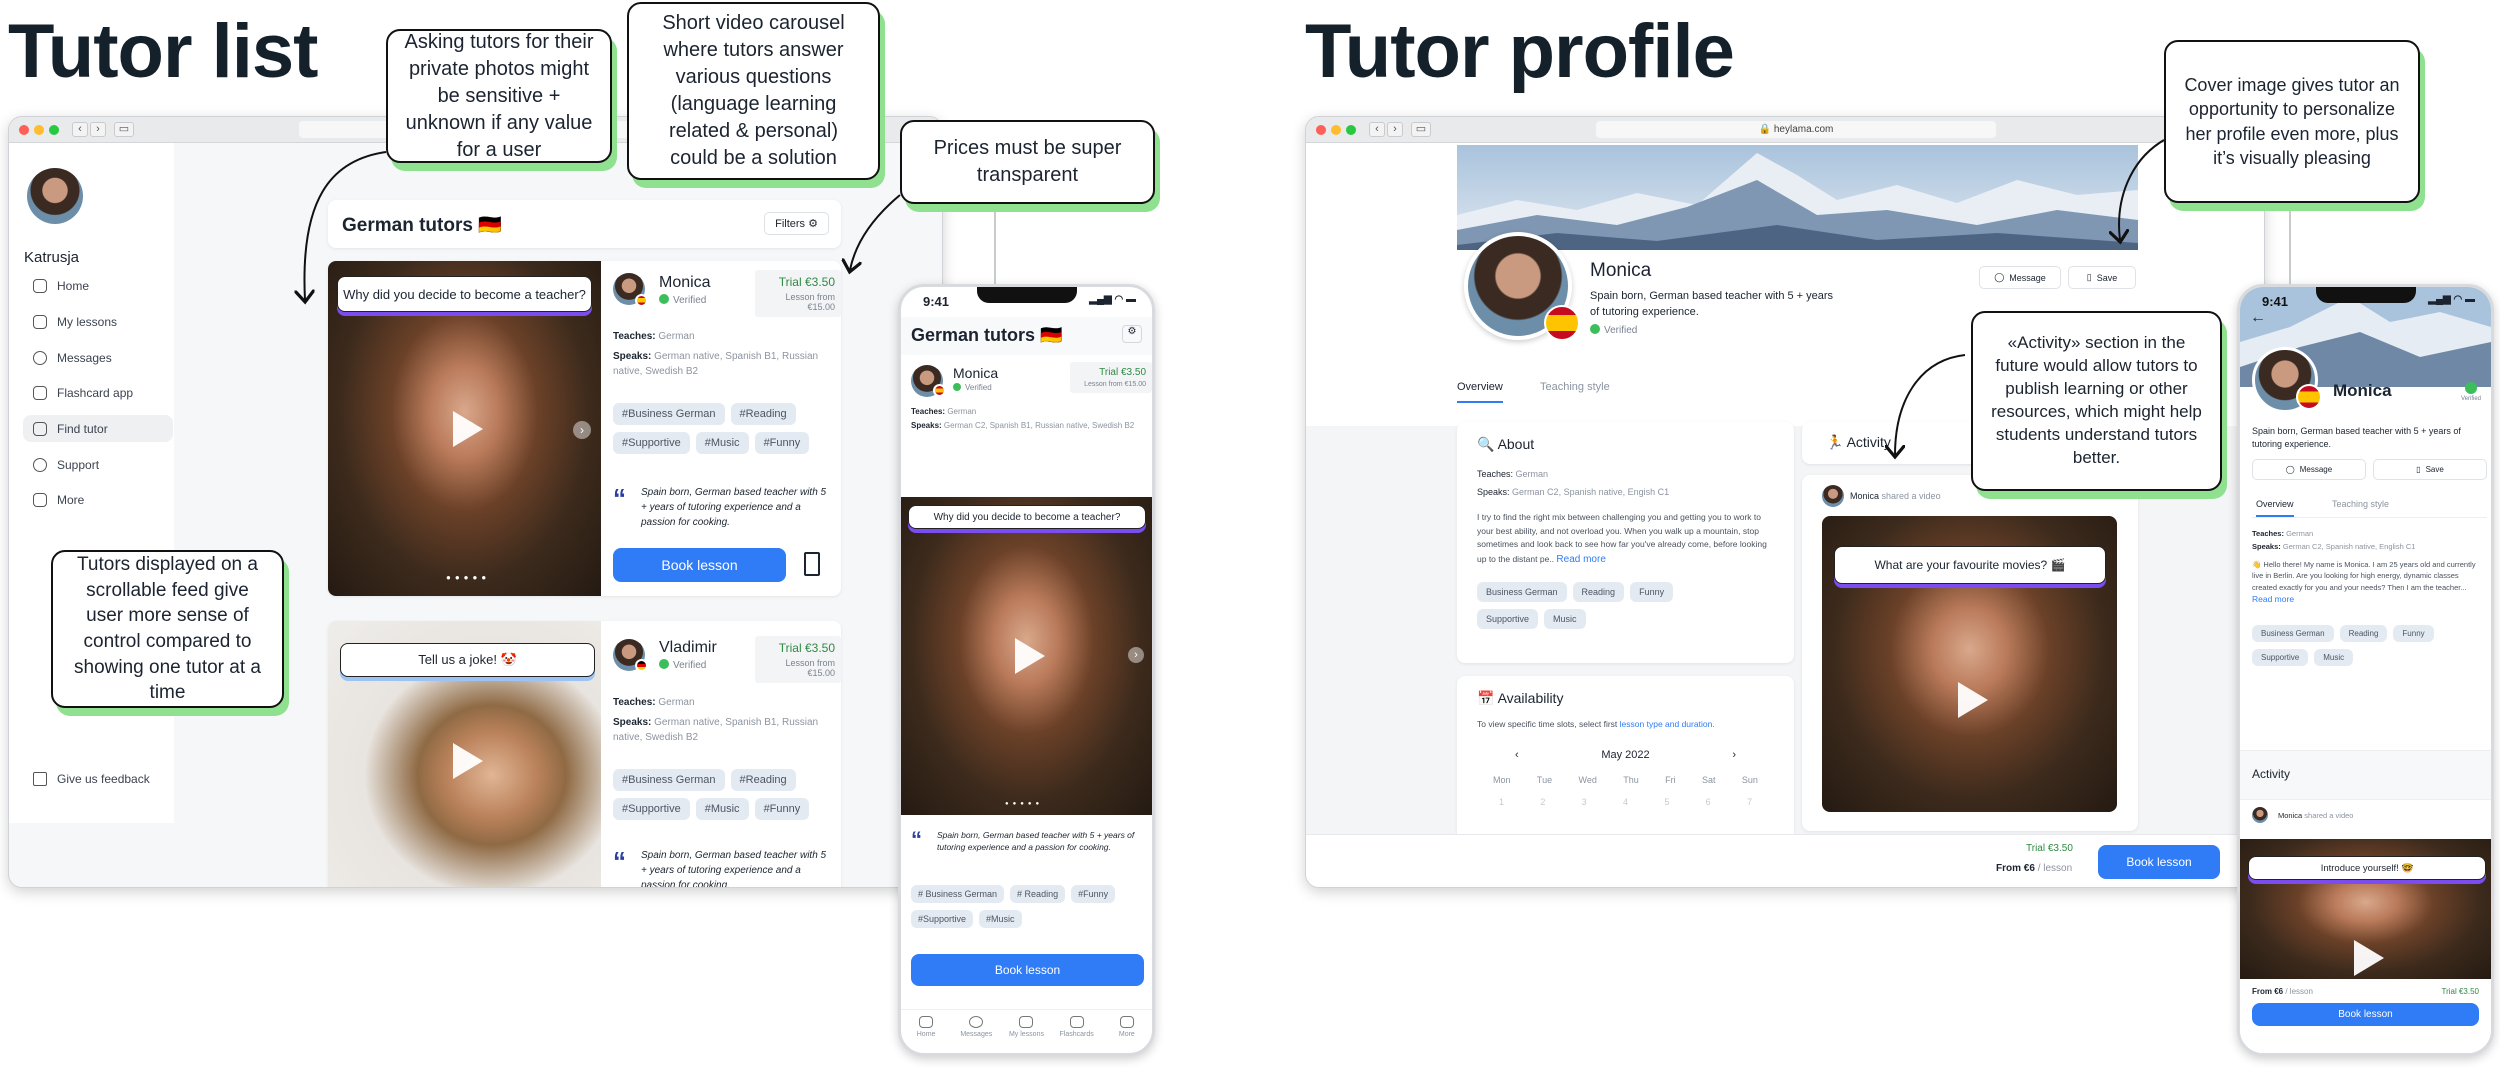 Image resolution: width=2500 pixels, height=1068 pixels. What do you see at coordinates (2290, 469) in the screenshot?
I see `message-icon: ◯` at bounding box center [2290, 469].